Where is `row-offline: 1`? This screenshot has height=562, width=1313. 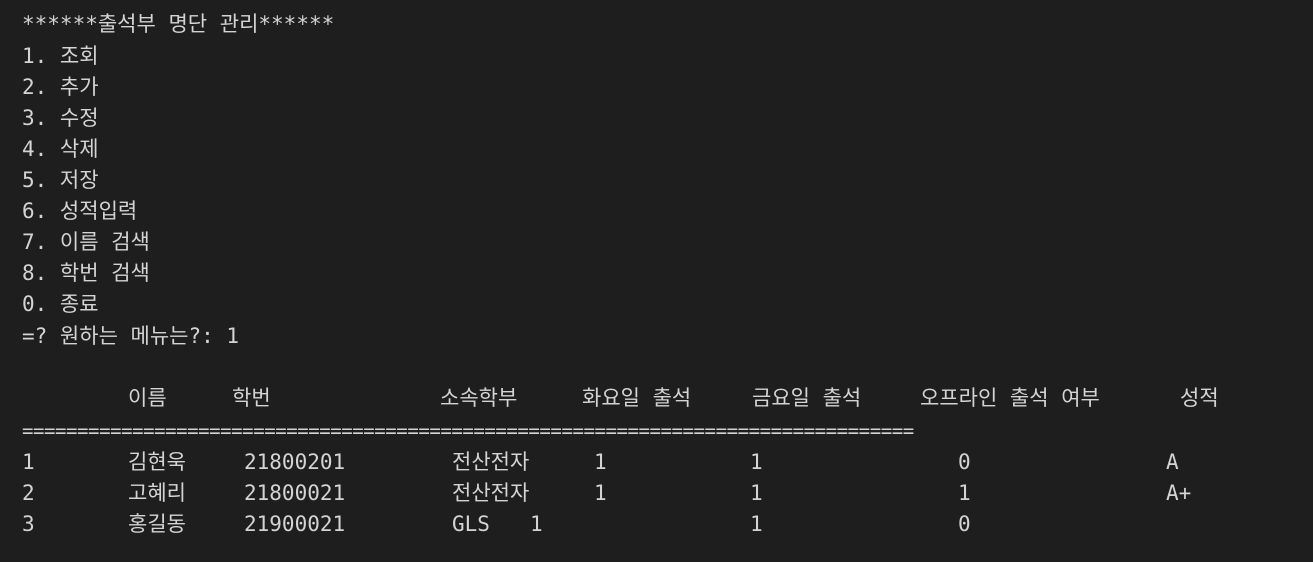 row-offline: 1 is located at coordinates (964, 493).